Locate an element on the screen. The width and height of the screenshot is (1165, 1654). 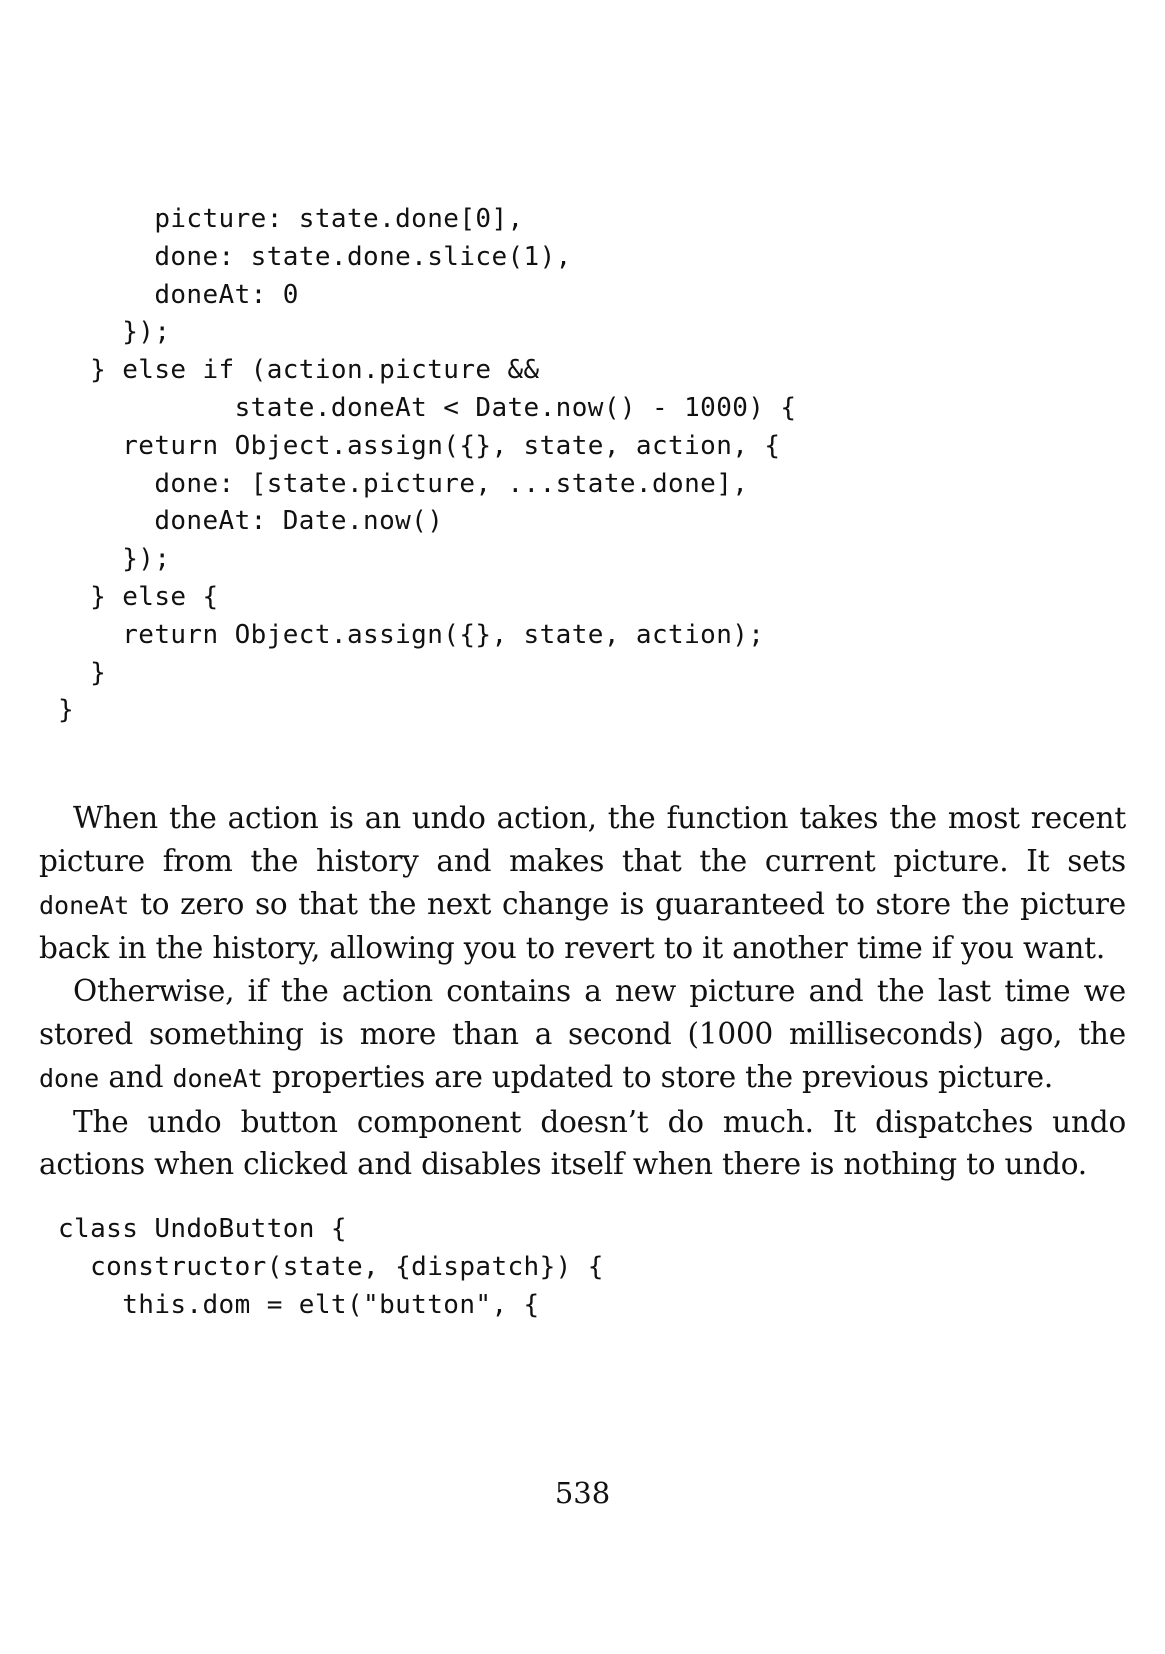
code-line: class UndoButton { is located at coordinates (202, 1229).